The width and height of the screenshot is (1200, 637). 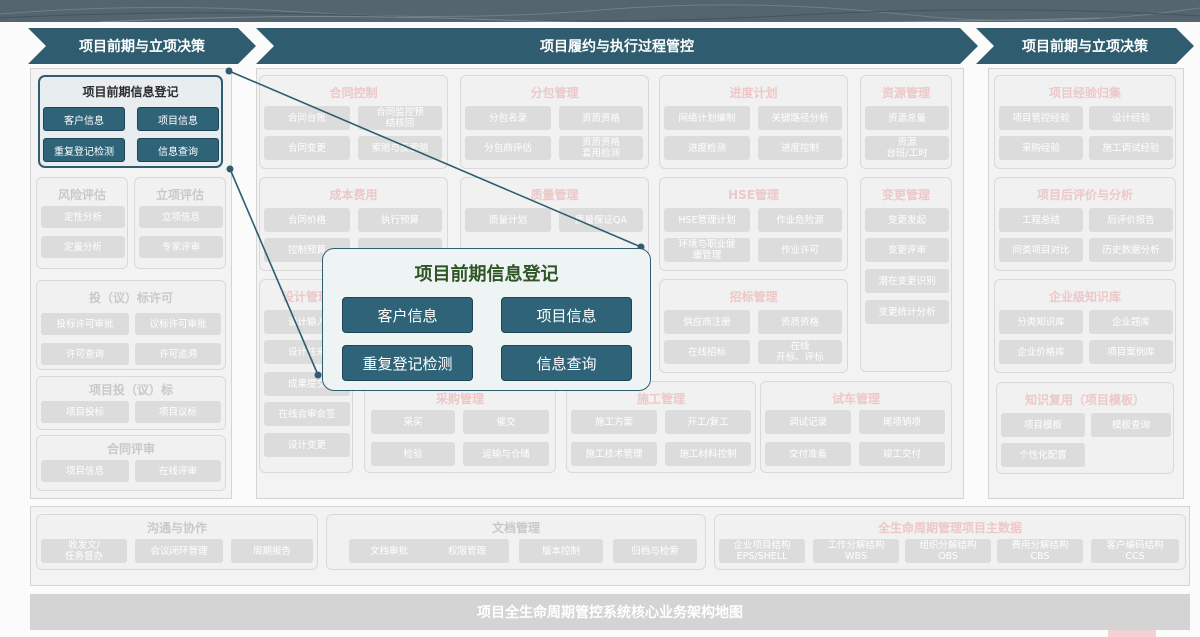 What do you see at coordinates (486, 274) in the screenshot?
I see `popup-title: 项目前期信息登记` at bounding box center [486, 274].